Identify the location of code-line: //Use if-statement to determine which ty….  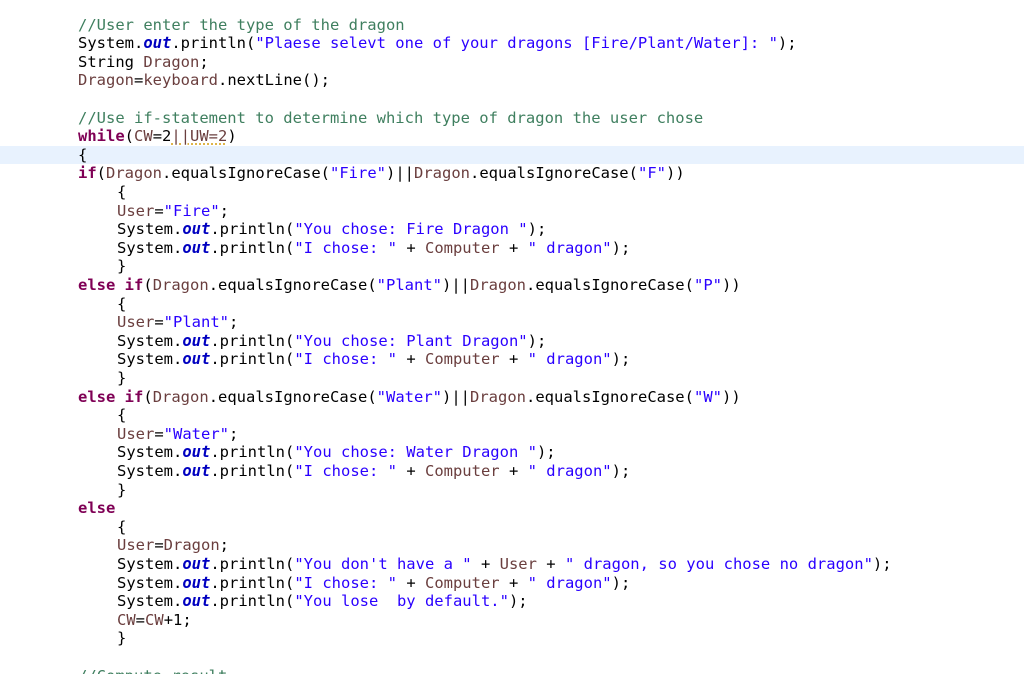
(512, 118).